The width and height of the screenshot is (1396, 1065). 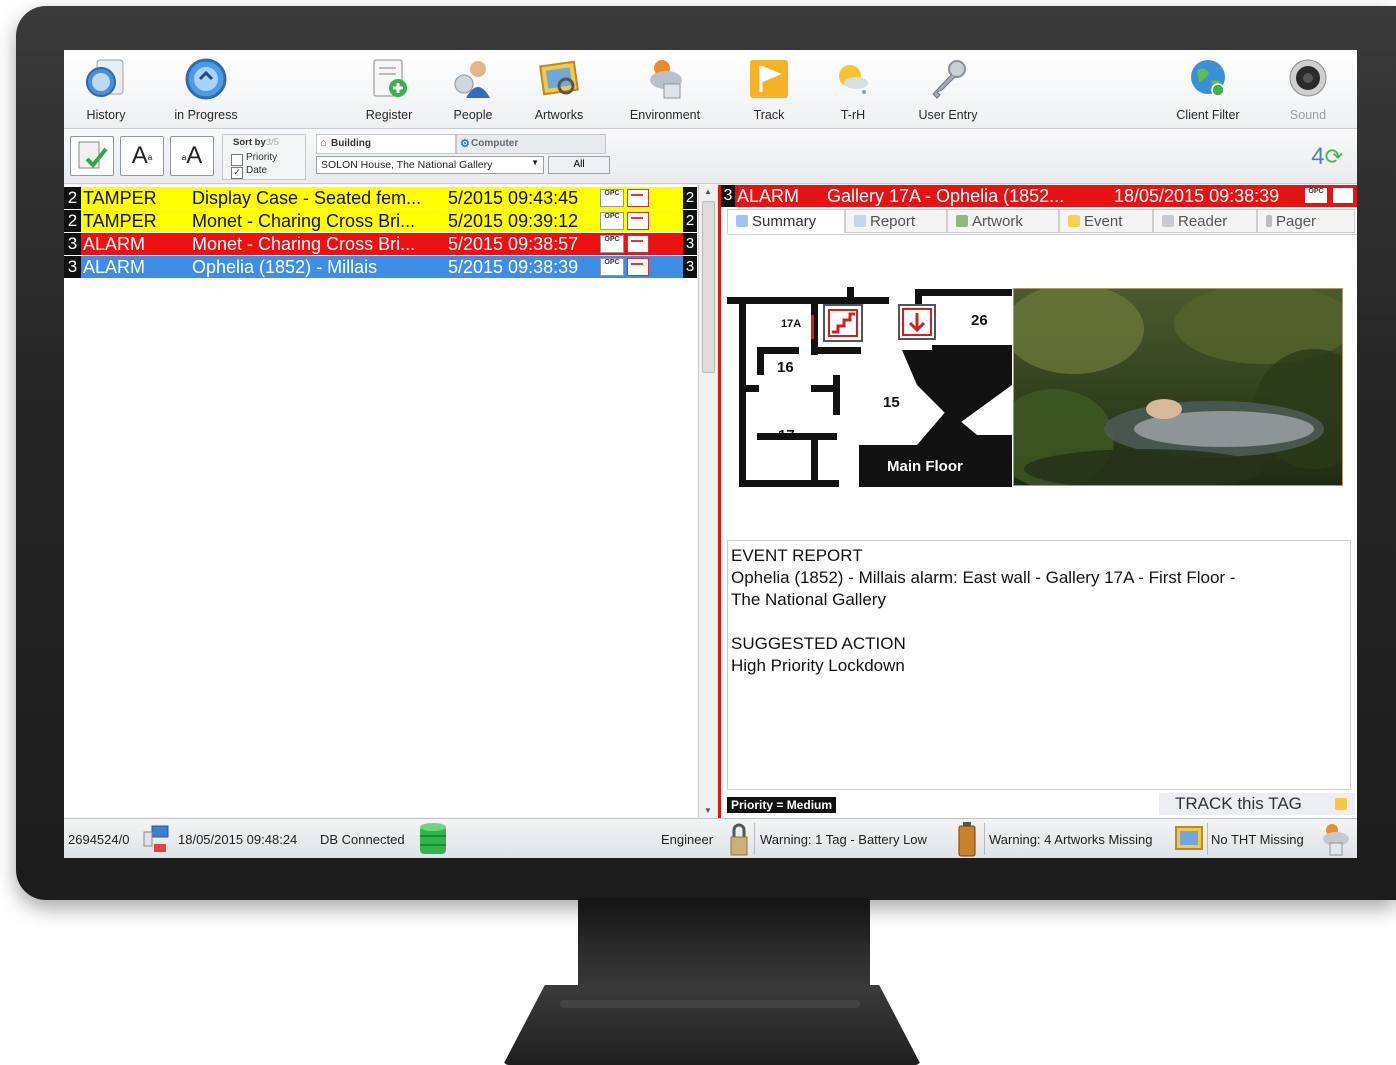 What do you see at coordinates (272, 142) in the screenshot?
I see `sort-by-faded-label: 3/5` at bounding box center [272, 142].